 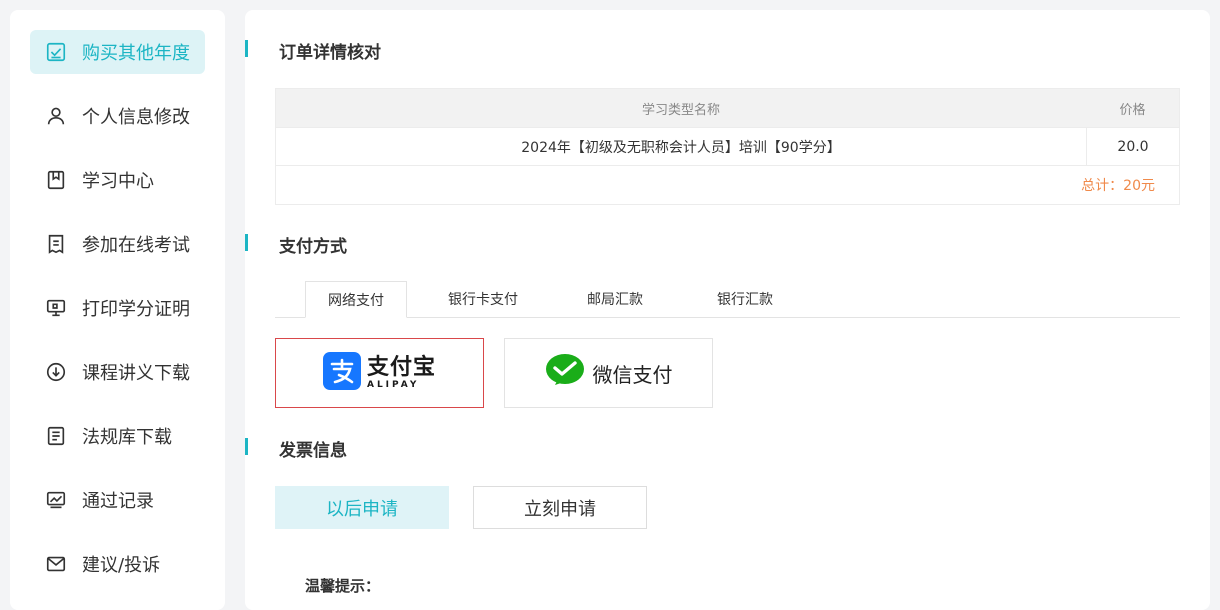 I want to click on tab-online-payment: 网络支付, so click(x=356, y=299).